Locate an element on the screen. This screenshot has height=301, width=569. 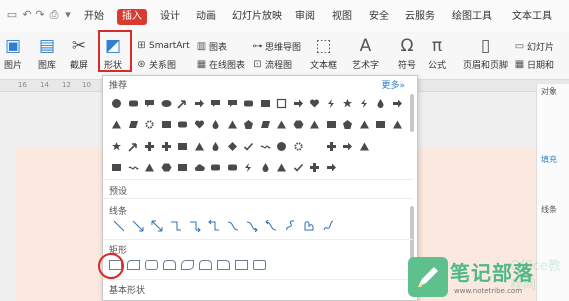
picture-button: ▣ 图片 is located at coordinates (13, 53).